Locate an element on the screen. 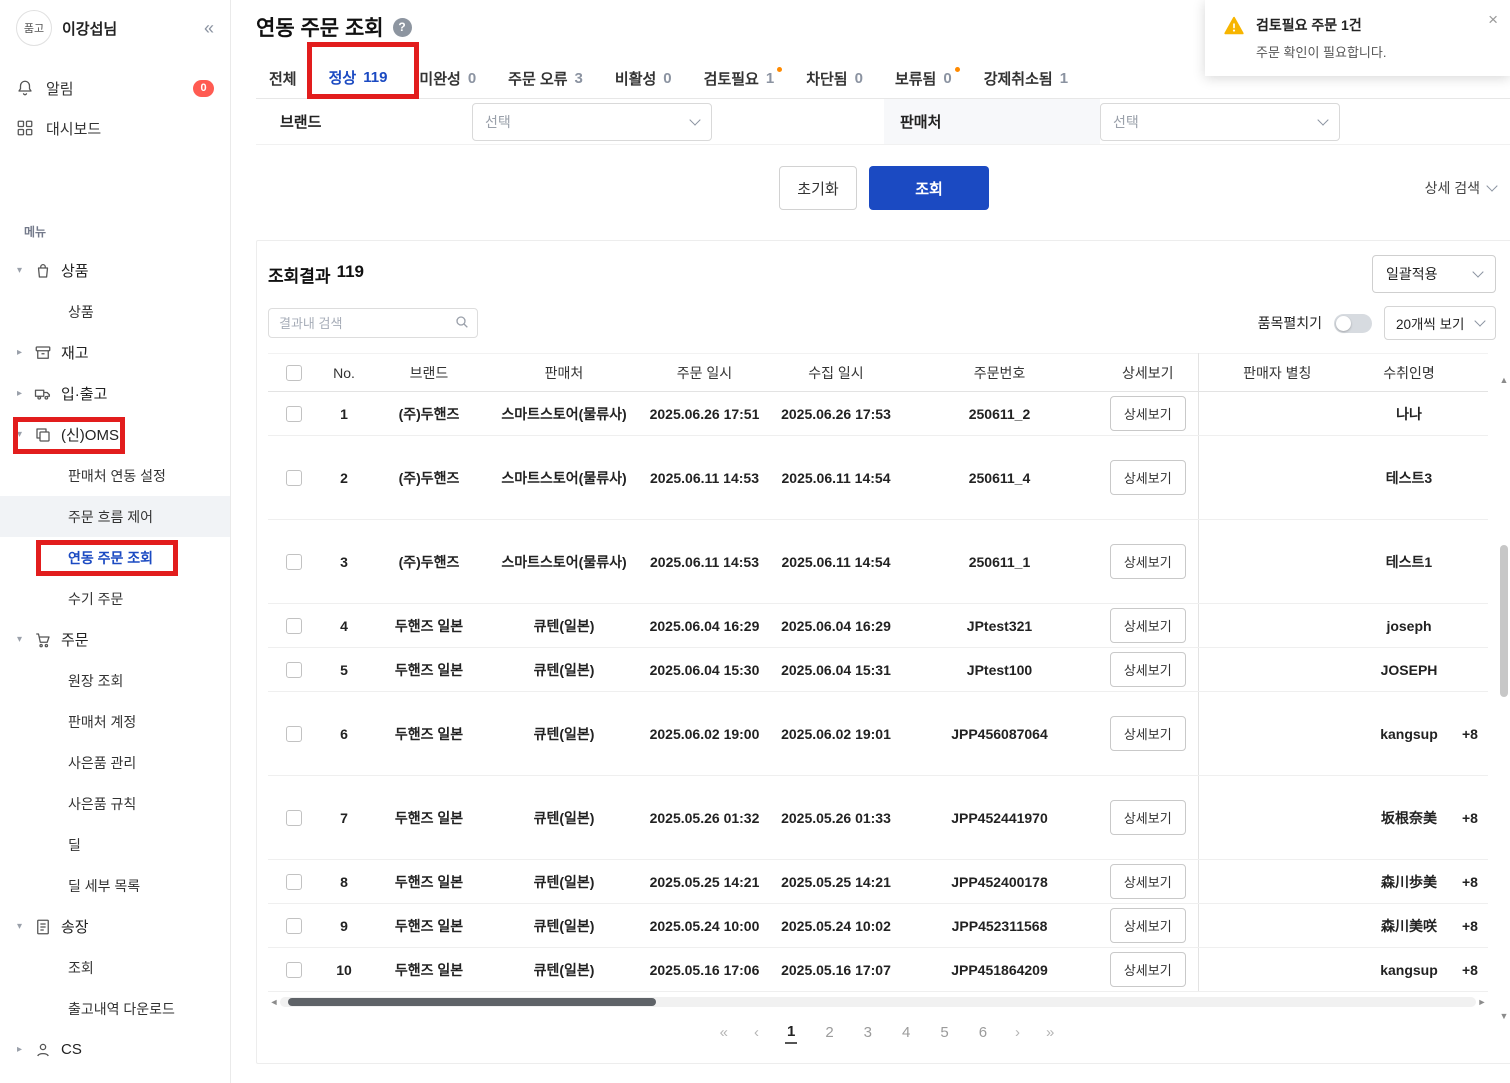  seller-select: 선택 is located at coordinates (1220, 121).